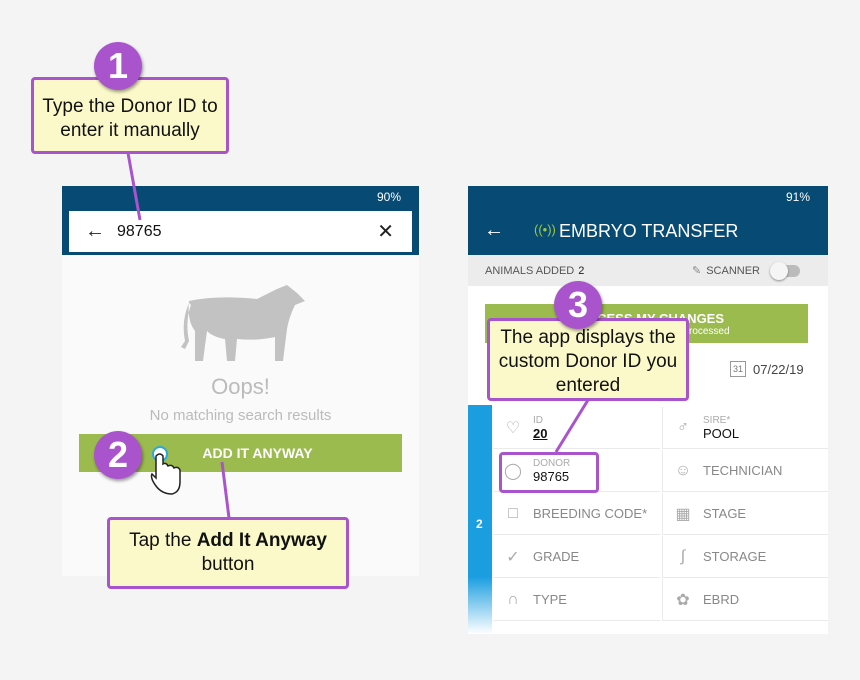 This screenshot has height=680, width=860. What do you see at coordinates (578, 305) in the screenshot?
I see `step3-badge: 3` at bounding box center [578, 305].